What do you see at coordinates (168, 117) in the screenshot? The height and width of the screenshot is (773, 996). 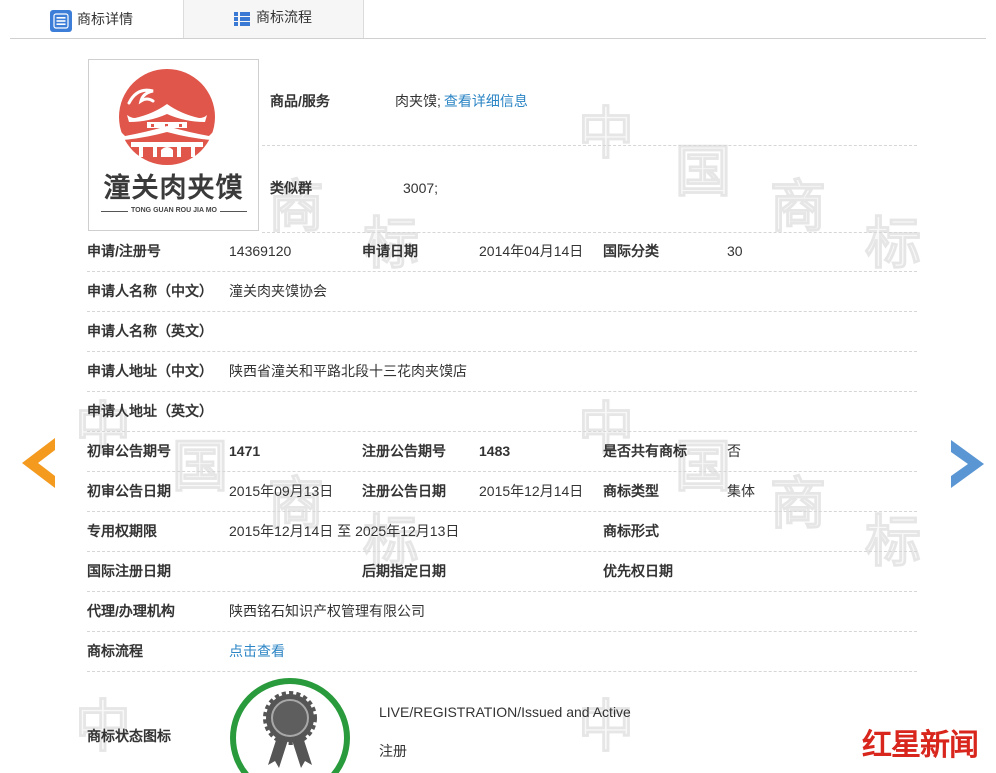 I see `gate-seal-icon` at bounding box center [168, 117].